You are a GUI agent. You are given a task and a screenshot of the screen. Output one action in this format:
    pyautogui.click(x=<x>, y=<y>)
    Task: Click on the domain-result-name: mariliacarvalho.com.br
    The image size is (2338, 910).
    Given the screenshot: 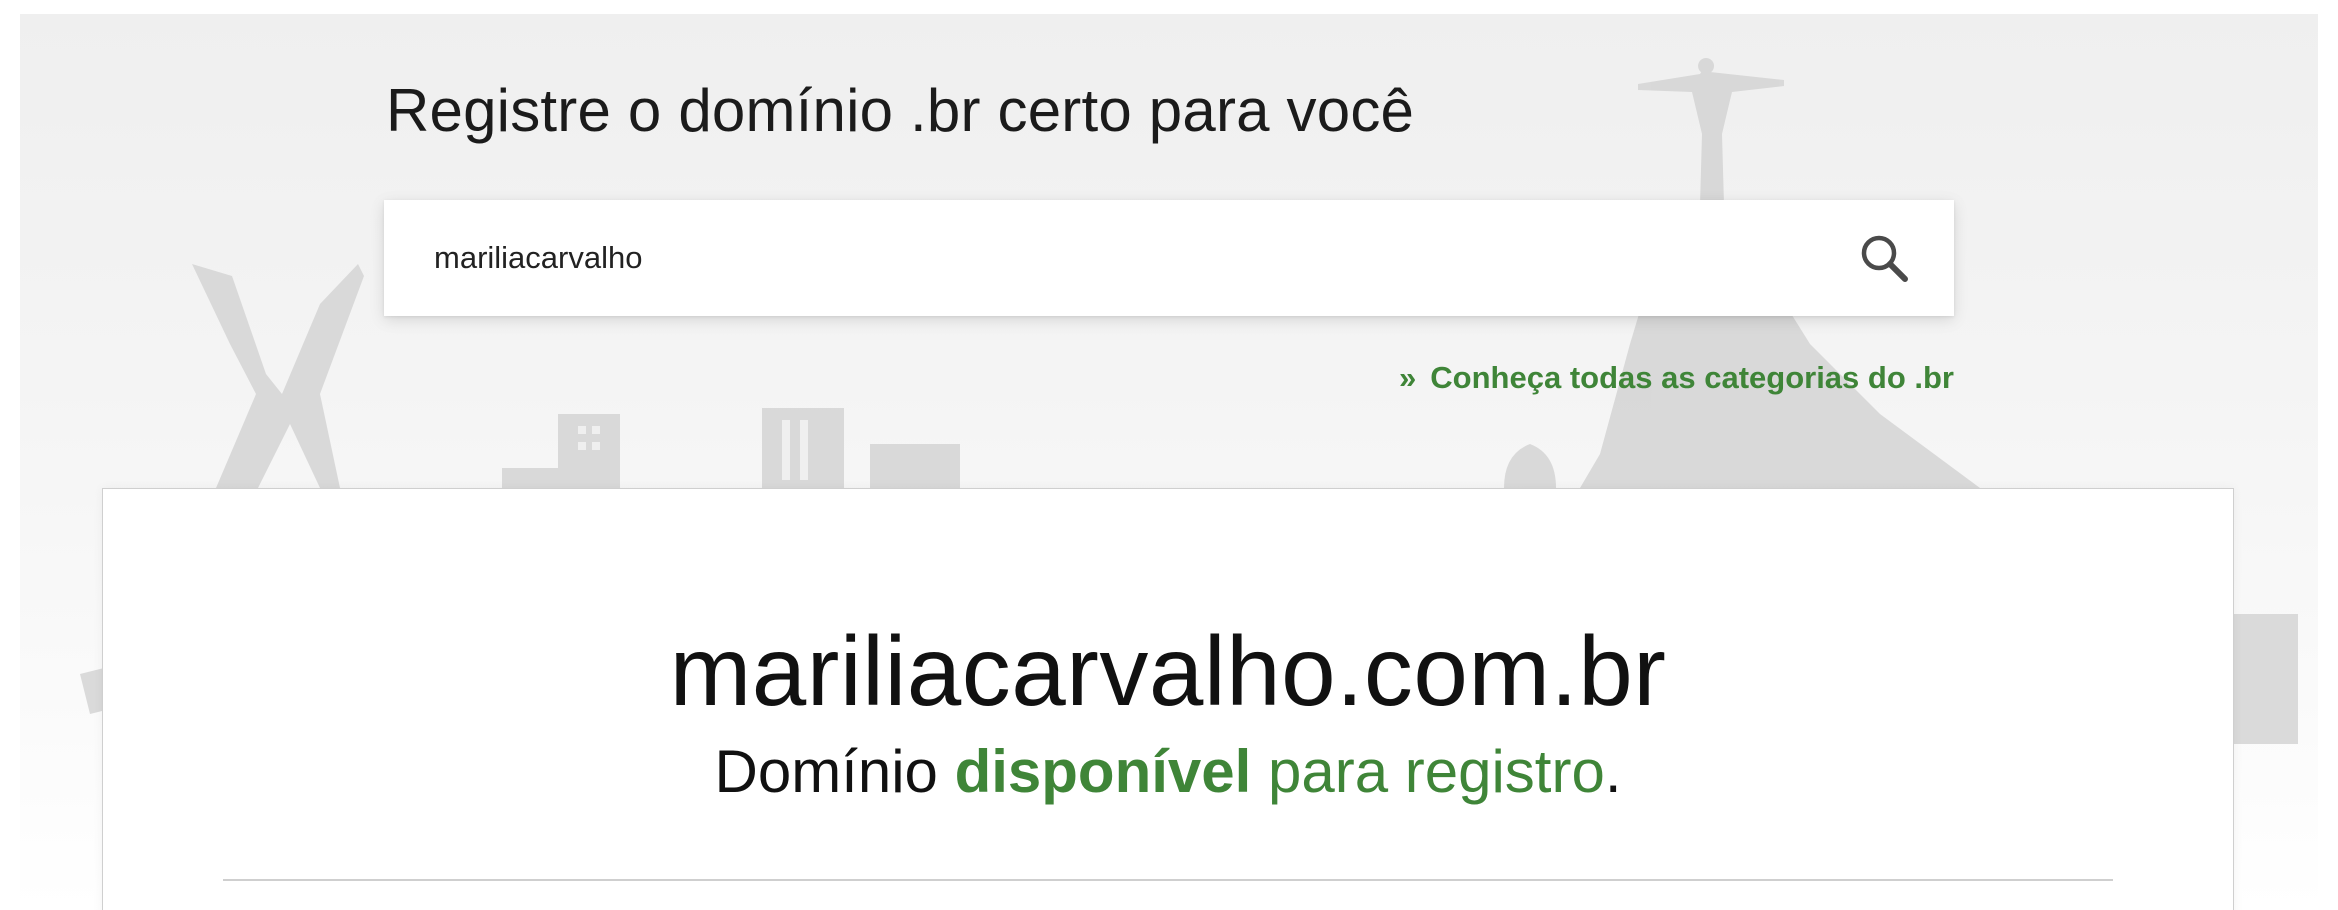 What is the action you would take?
    pyautogui.click(x=1168, y=671)
    